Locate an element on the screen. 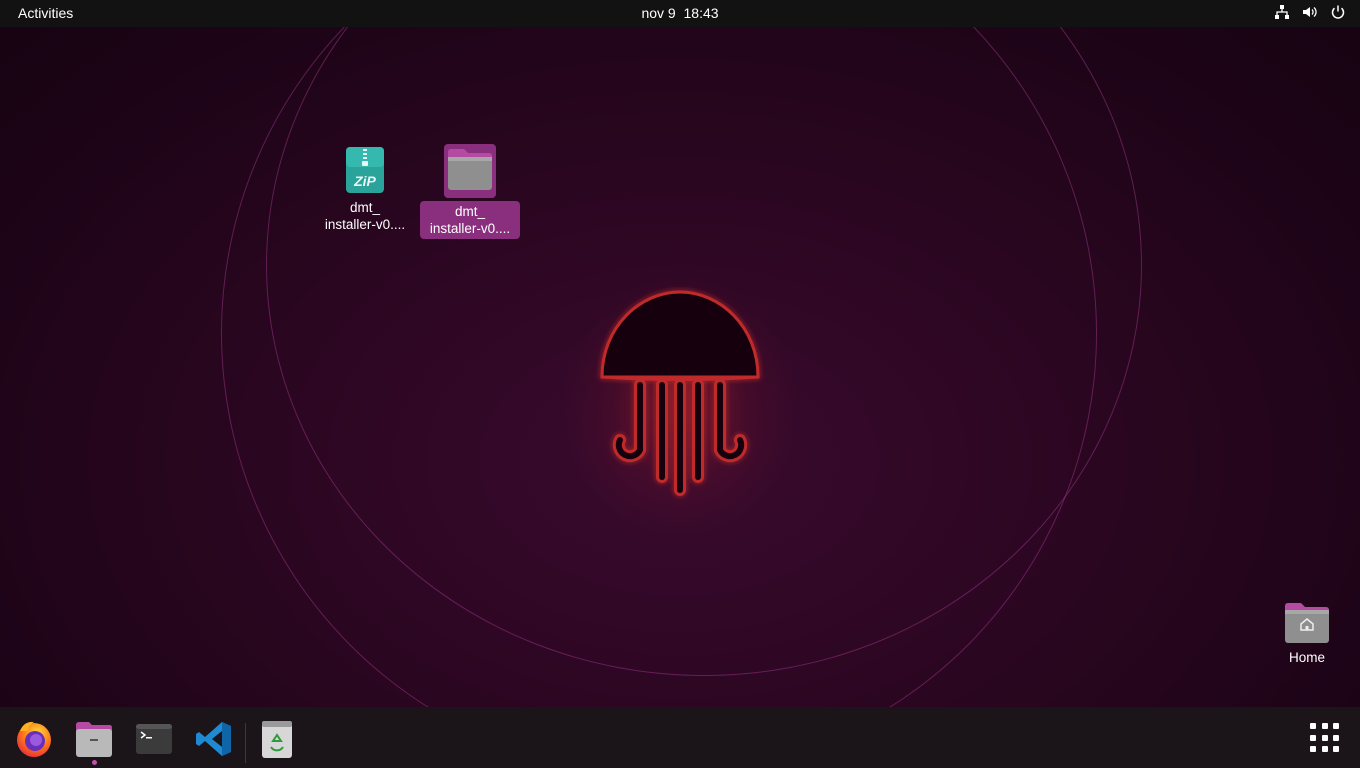 The image size is (1360, 768). dock-firefox is located at coordinates (34, 739).